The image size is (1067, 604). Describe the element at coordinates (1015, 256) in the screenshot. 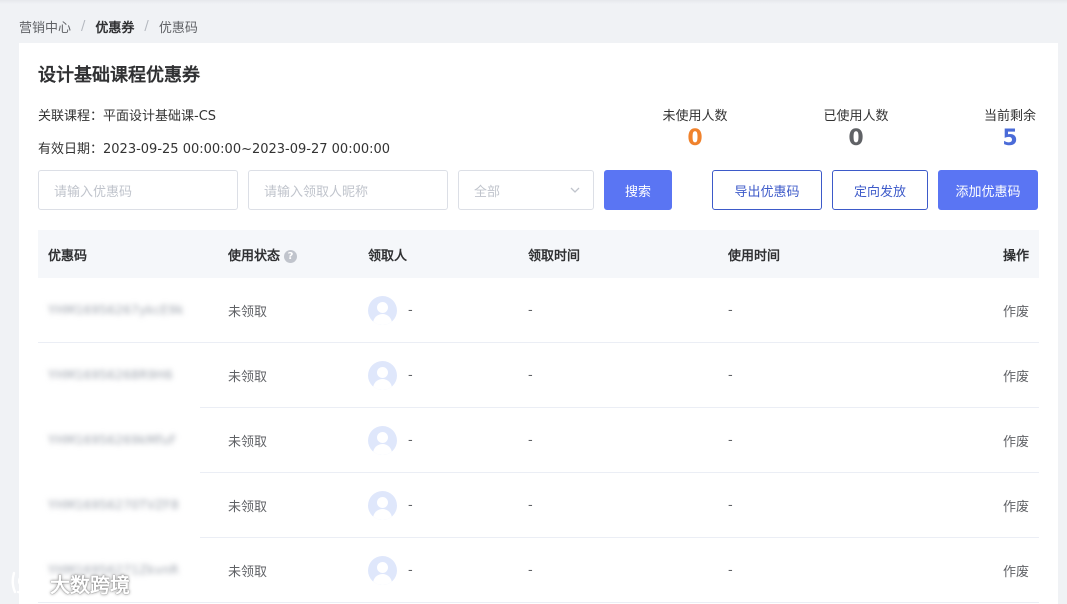

I see `col-action: 操作` at that location.